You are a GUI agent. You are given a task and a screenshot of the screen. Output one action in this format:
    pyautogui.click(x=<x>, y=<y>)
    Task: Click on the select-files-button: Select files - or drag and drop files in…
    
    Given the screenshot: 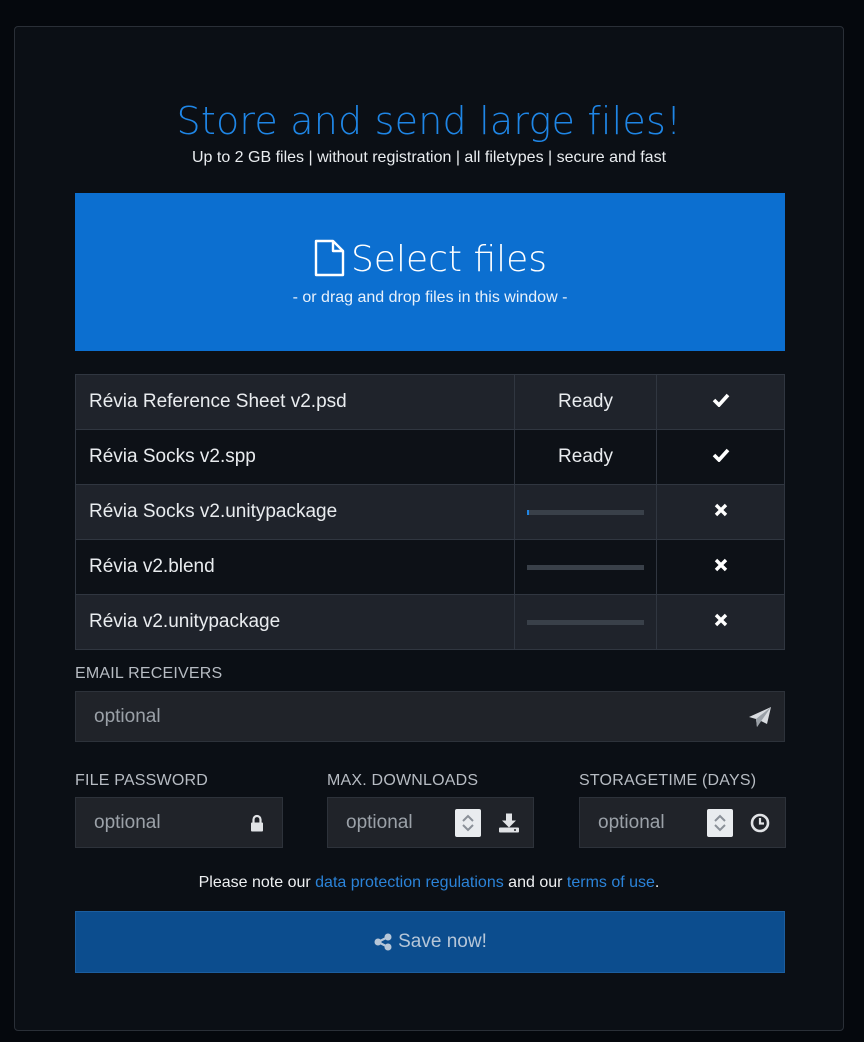 What is the action you would take?
    pyautogui.click(x=430, y=272)
    